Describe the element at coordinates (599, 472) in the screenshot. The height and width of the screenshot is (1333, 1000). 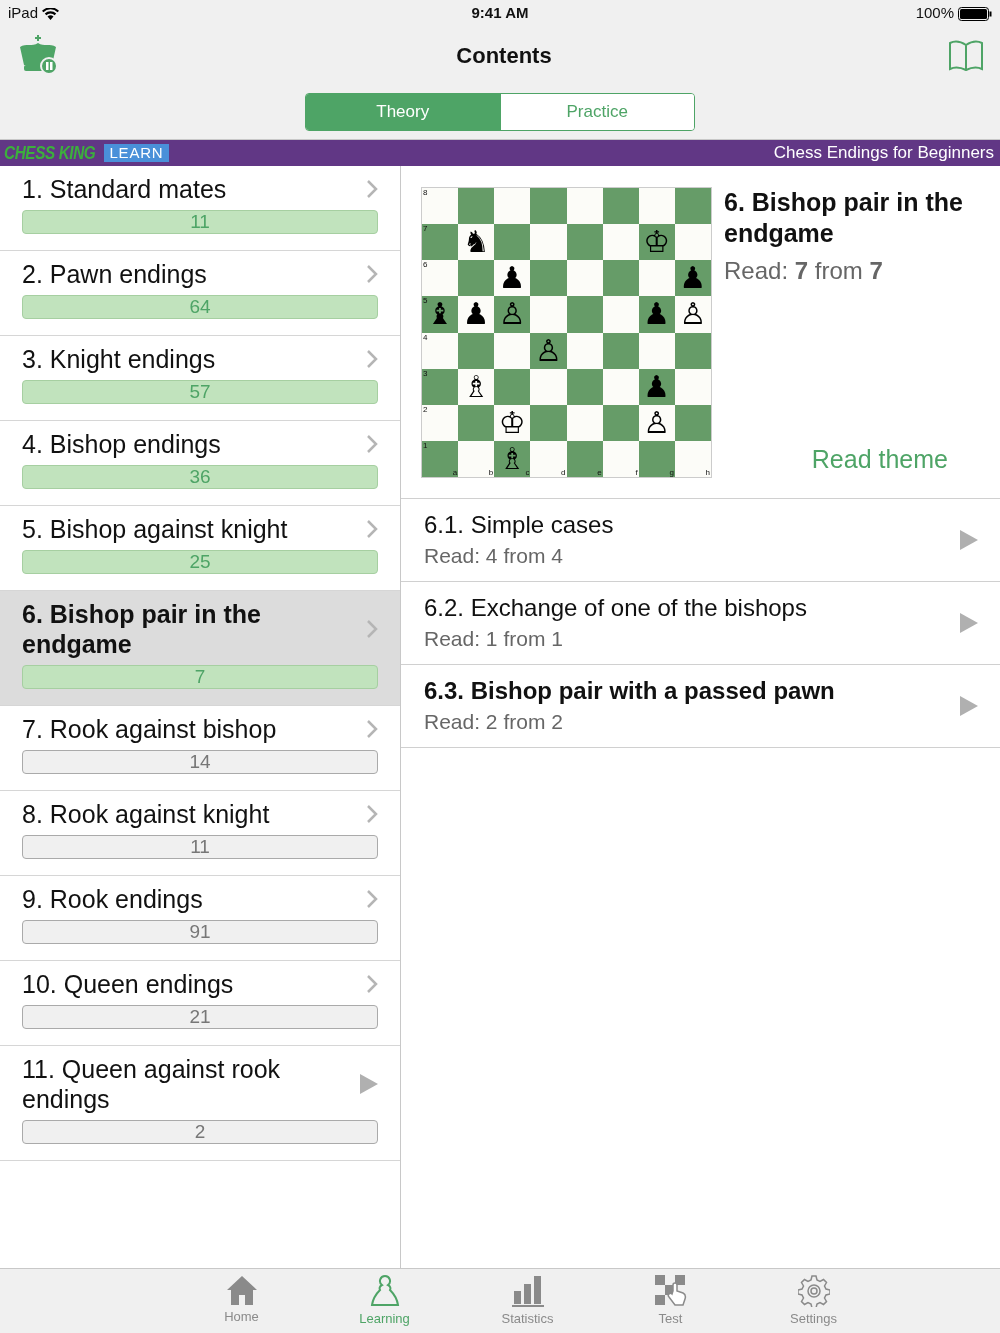
I see `file-label: e` at that location.